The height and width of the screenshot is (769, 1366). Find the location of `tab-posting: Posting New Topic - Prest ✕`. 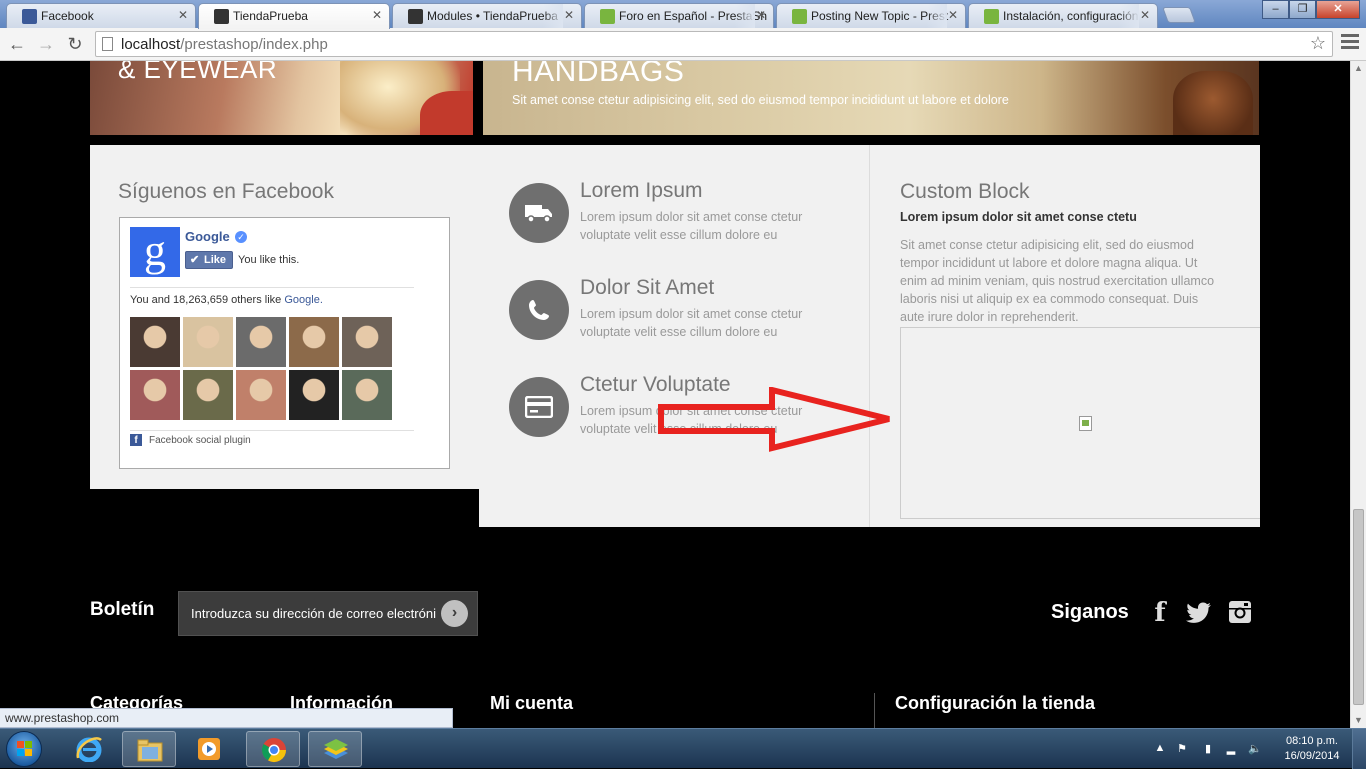

tab-posting: Posting New Topic - Prest ✕ is located at coordinates (871, 15).